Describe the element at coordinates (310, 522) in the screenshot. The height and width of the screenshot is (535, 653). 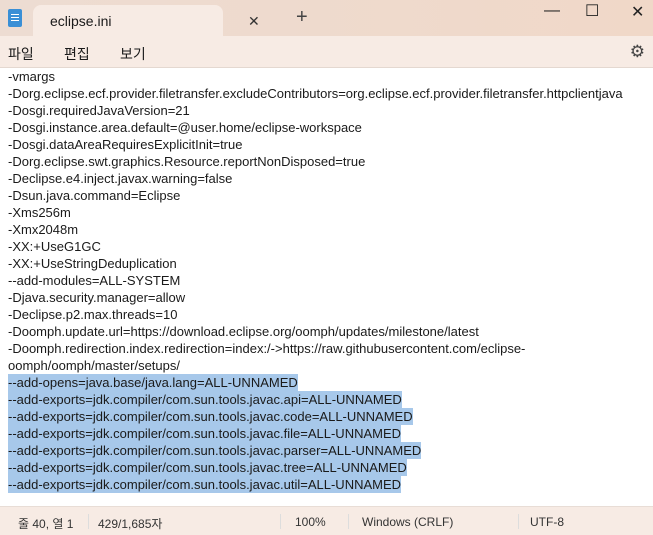
I see `zoom-level: 100%` at that location.